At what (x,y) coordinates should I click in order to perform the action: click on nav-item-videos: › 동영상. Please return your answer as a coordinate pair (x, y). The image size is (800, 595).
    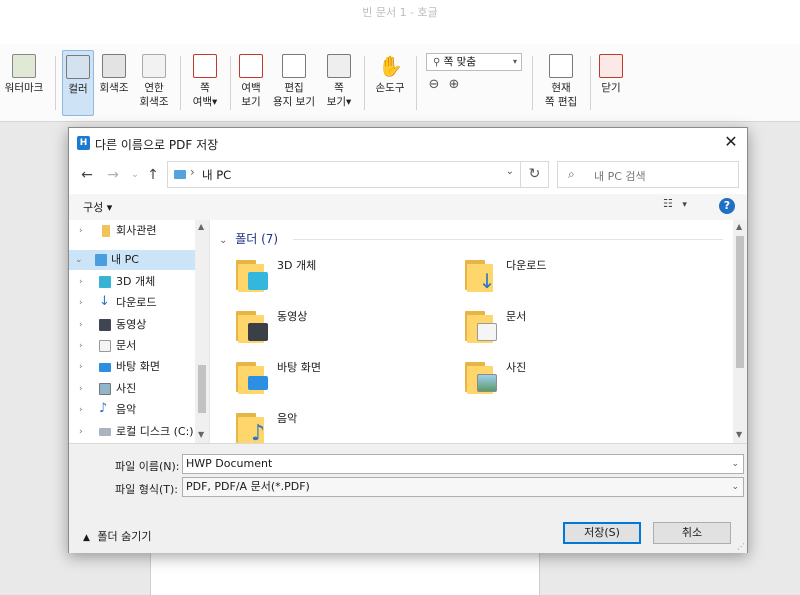
    Looking at the image, I should click on (132, 325).